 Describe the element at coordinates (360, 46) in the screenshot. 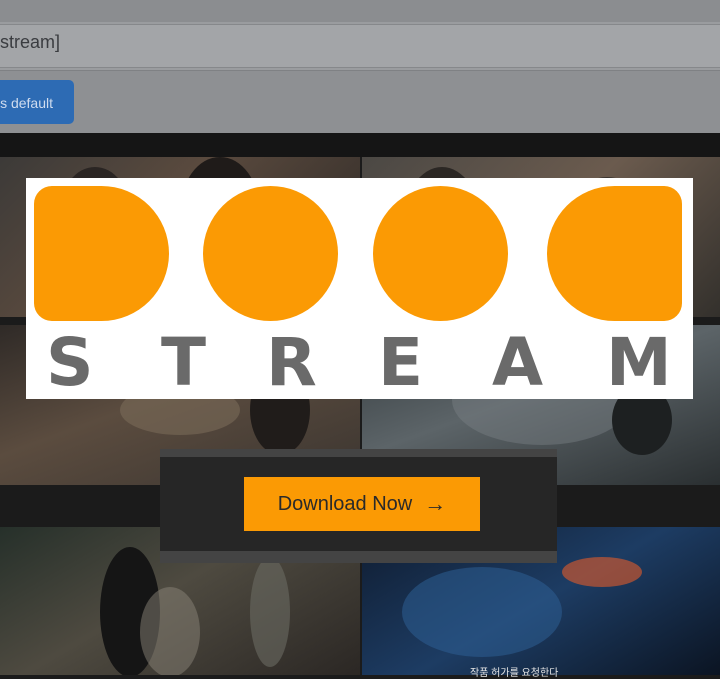

I see `stream-name-input` at that location.